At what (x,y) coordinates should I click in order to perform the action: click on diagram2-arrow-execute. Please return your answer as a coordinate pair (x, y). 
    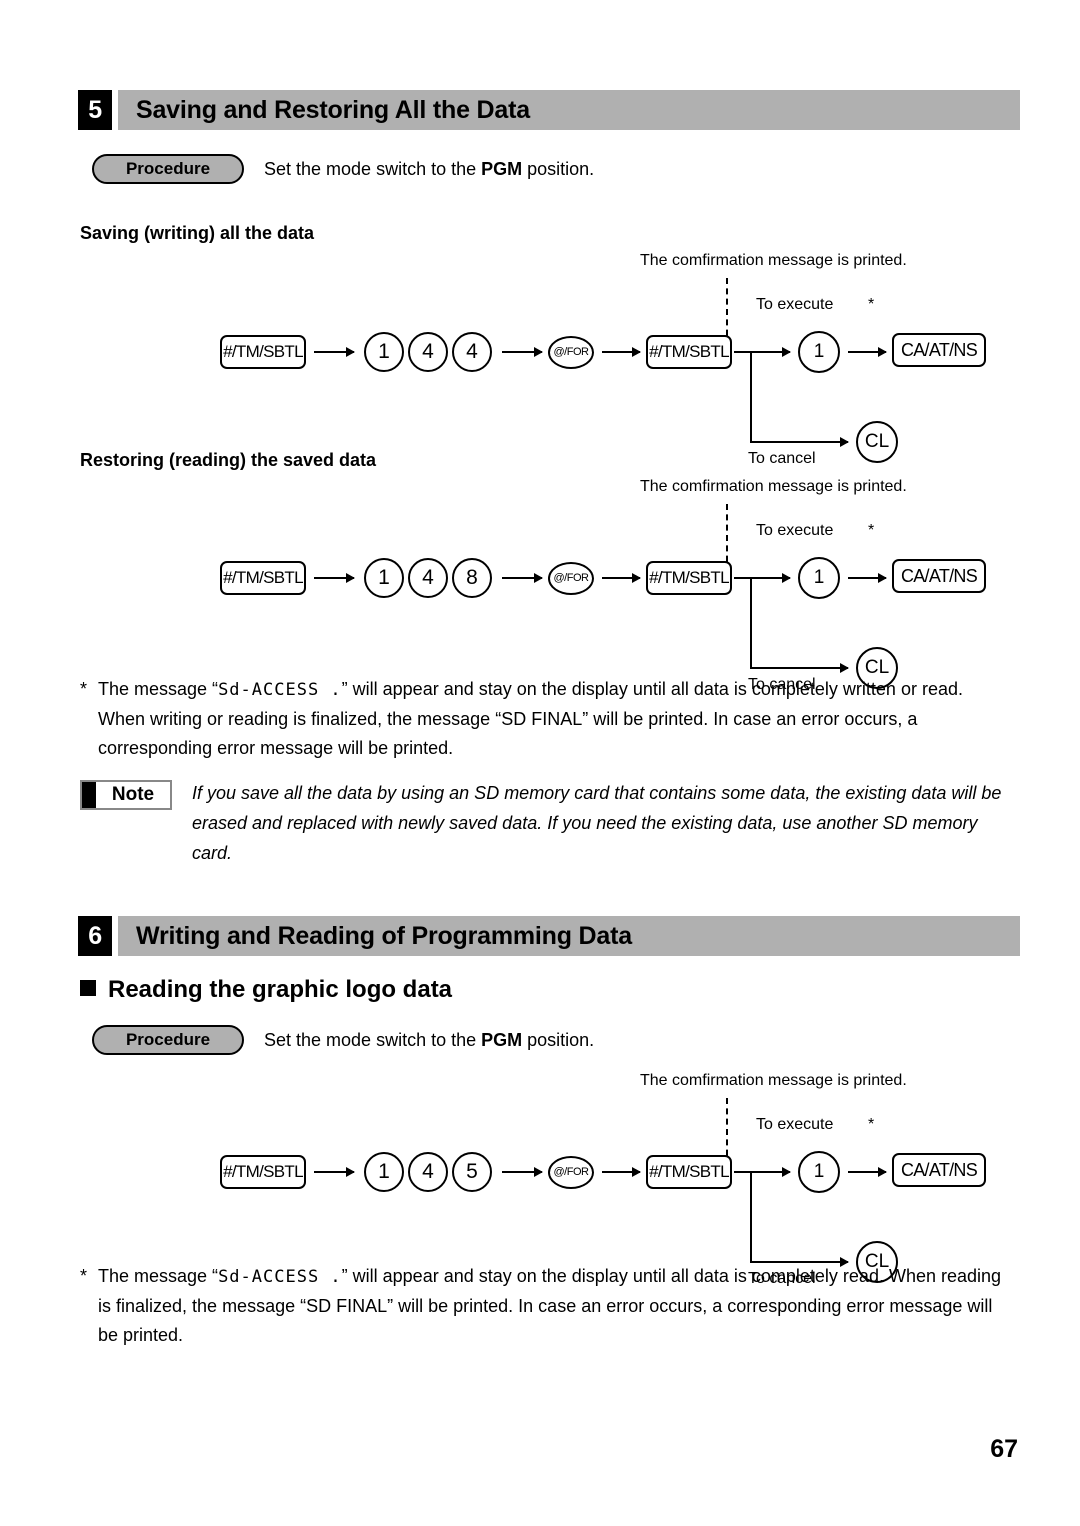
    Looking at the image, I should click on (770, 578).